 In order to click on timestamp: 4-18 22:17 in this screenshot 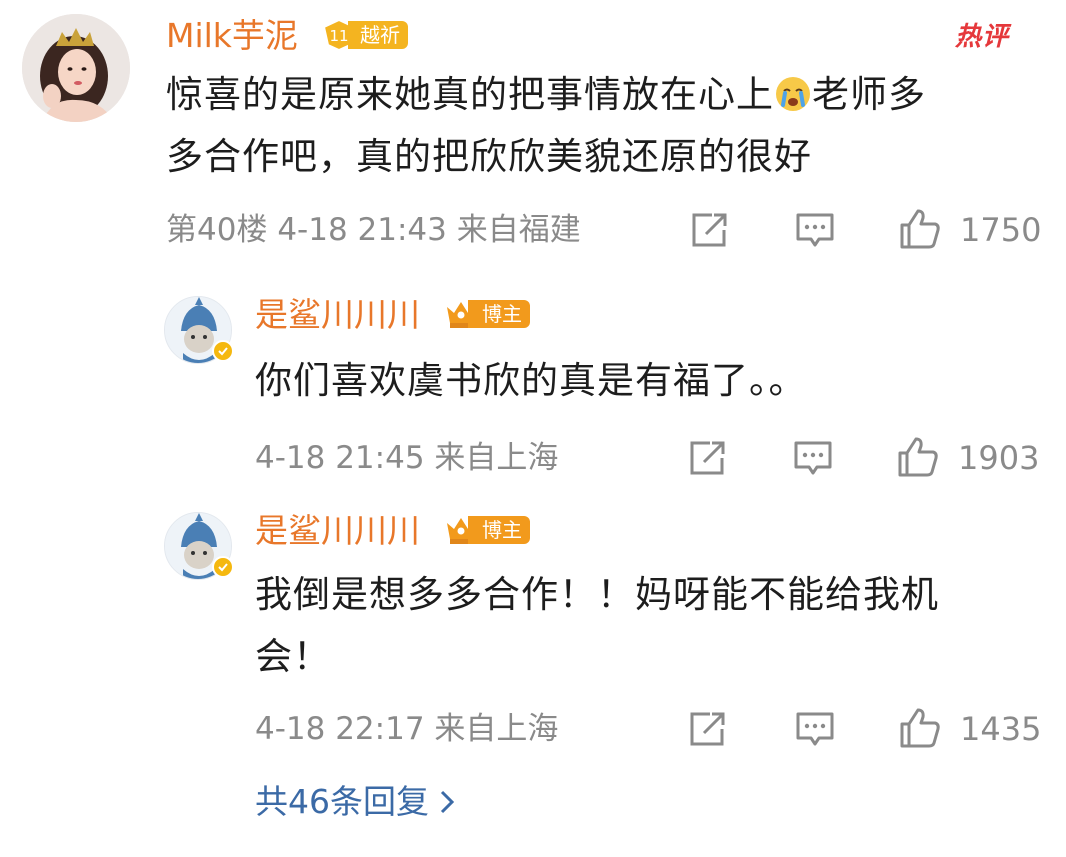, I will do `click(340, 729)`.